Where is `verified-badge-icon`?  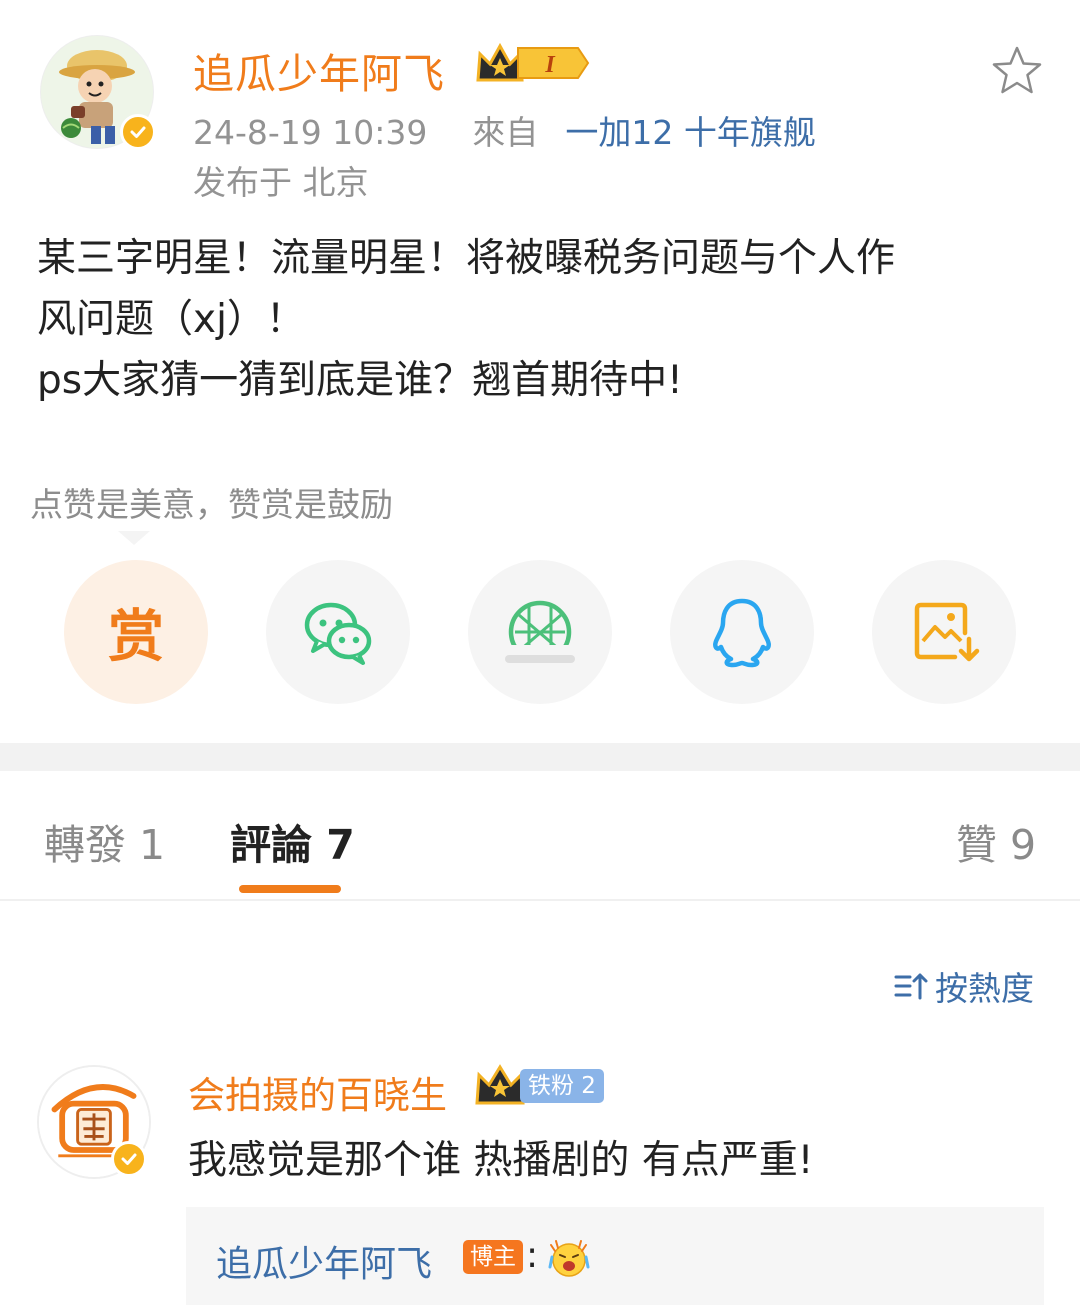
verified-badge-icon is located at coordinates (138, 132).